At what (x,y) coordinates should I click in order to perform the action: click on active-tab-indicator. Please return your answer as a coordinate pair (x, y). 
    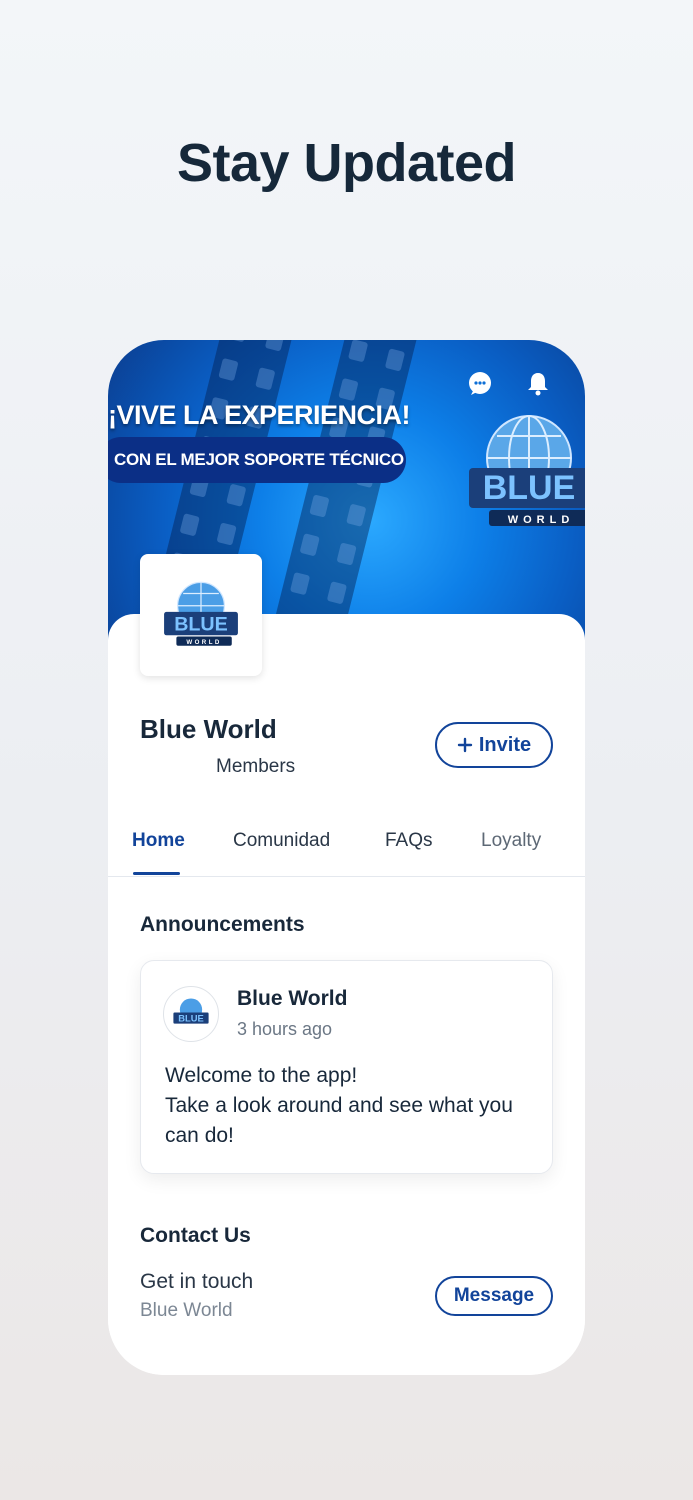
    Looking at the image, I should click on (156, 873).